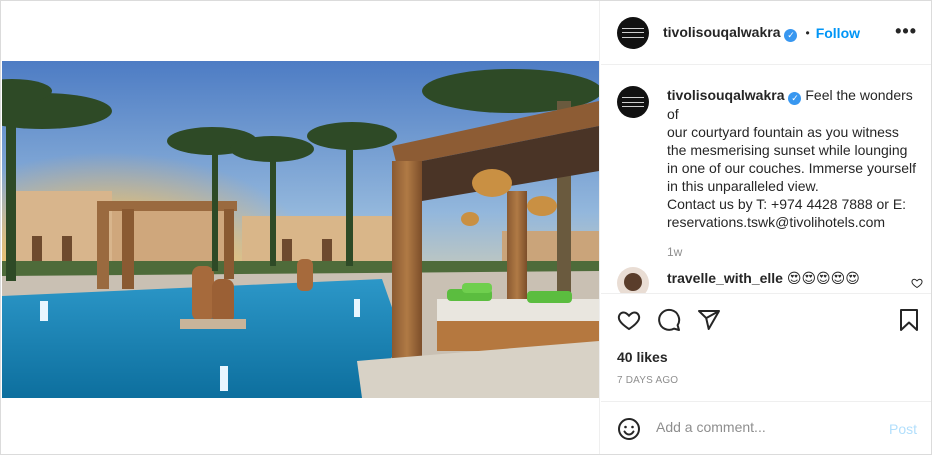  Describe the element at coordinates (629, 429) in the screenshot. I see `emoji-icon` at that location.